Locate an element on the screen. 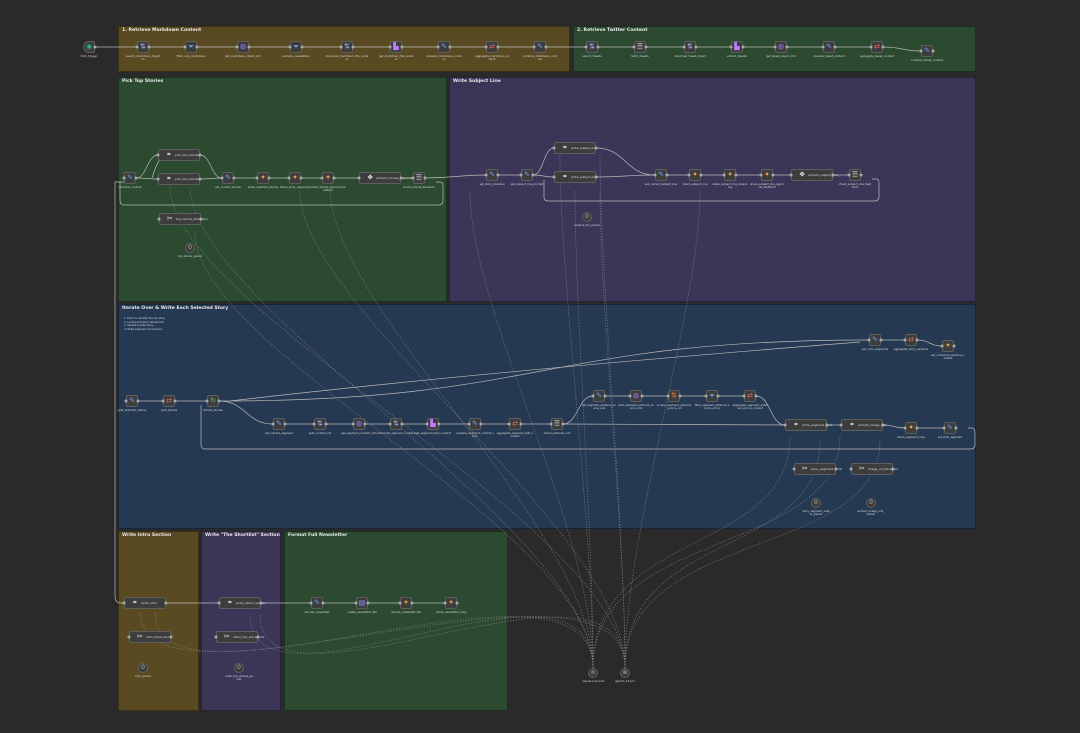 This screenshot has height=733, width=1080. node-claude-4-sonnet: ⍝ is located at coordinates (593, 673).